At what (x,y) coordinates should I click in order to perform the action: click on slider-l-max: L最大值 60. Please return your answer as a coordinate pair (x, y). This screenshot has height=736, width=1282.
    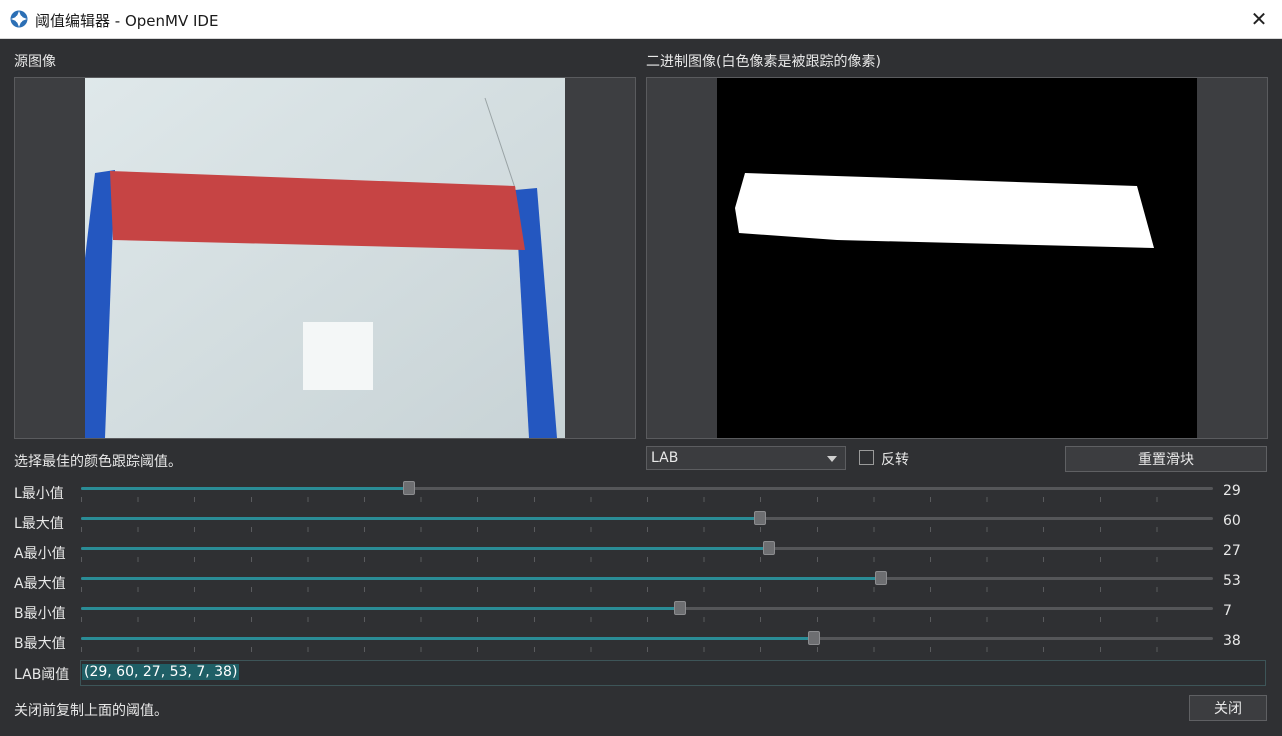
    Looking at the image, I should click on (641, 522).